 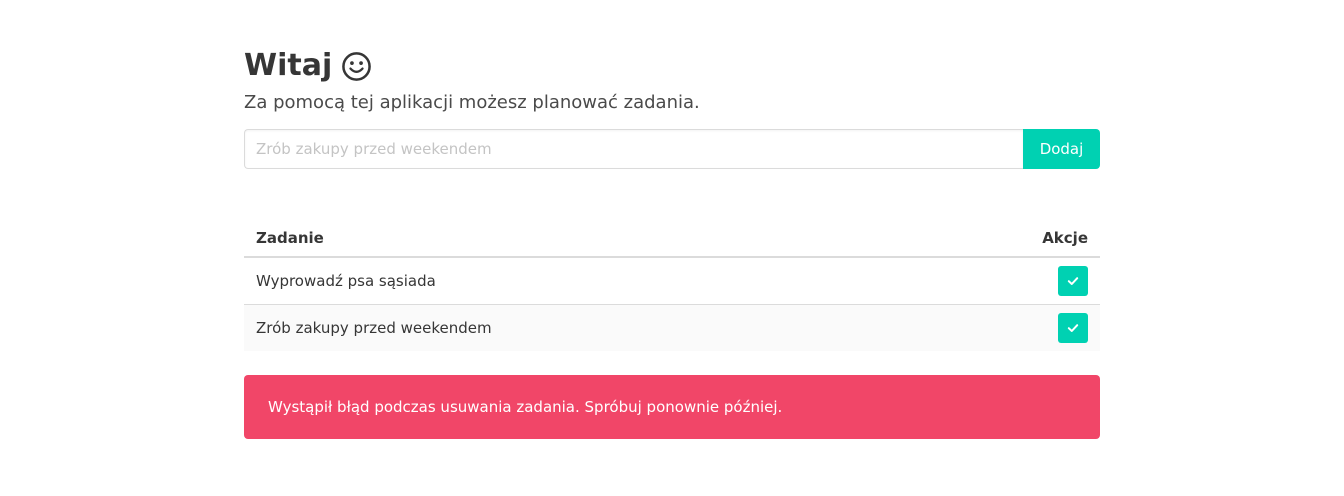 I want to click on table-row: Wyprowadź psa sąsiada, so click(x=672, y=281).